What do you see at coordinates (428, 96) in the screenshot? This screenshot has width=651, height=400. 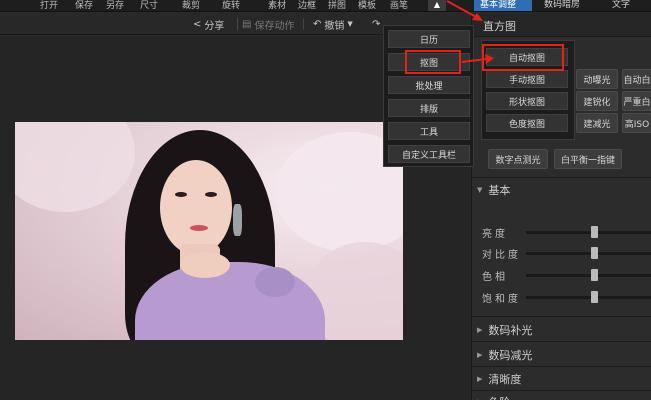 I see `more-tools-menu: 日历 抠图 批处理 排版 工具 自定义工具栏` at bounding box center [428, 96].